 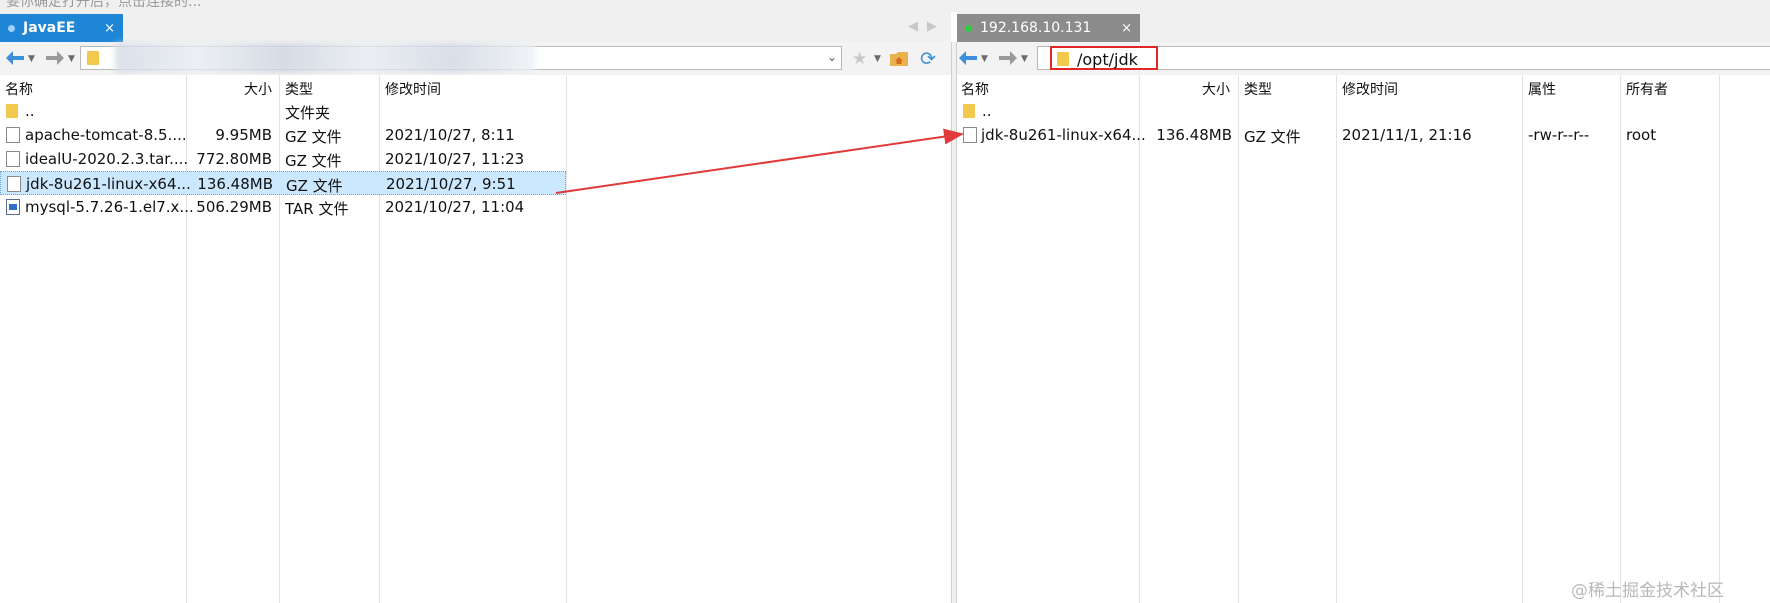 I want to click on file-modified: 2021/10/27, 9:51, so click(x=451, y=184).